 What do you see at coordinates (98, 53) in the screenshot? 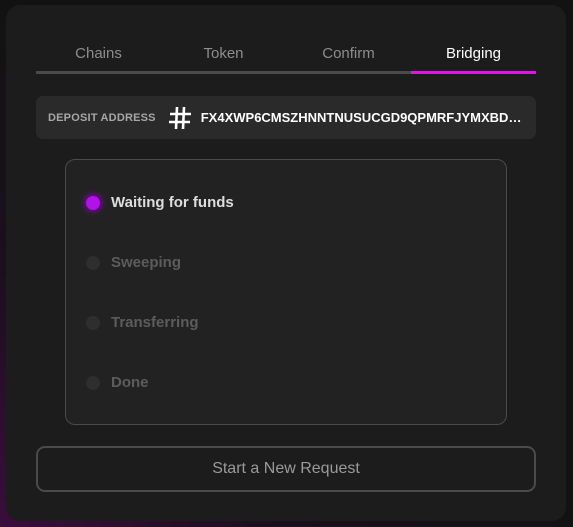
I see `tab-chains-label: Chains` at bounding box center [98, 53].